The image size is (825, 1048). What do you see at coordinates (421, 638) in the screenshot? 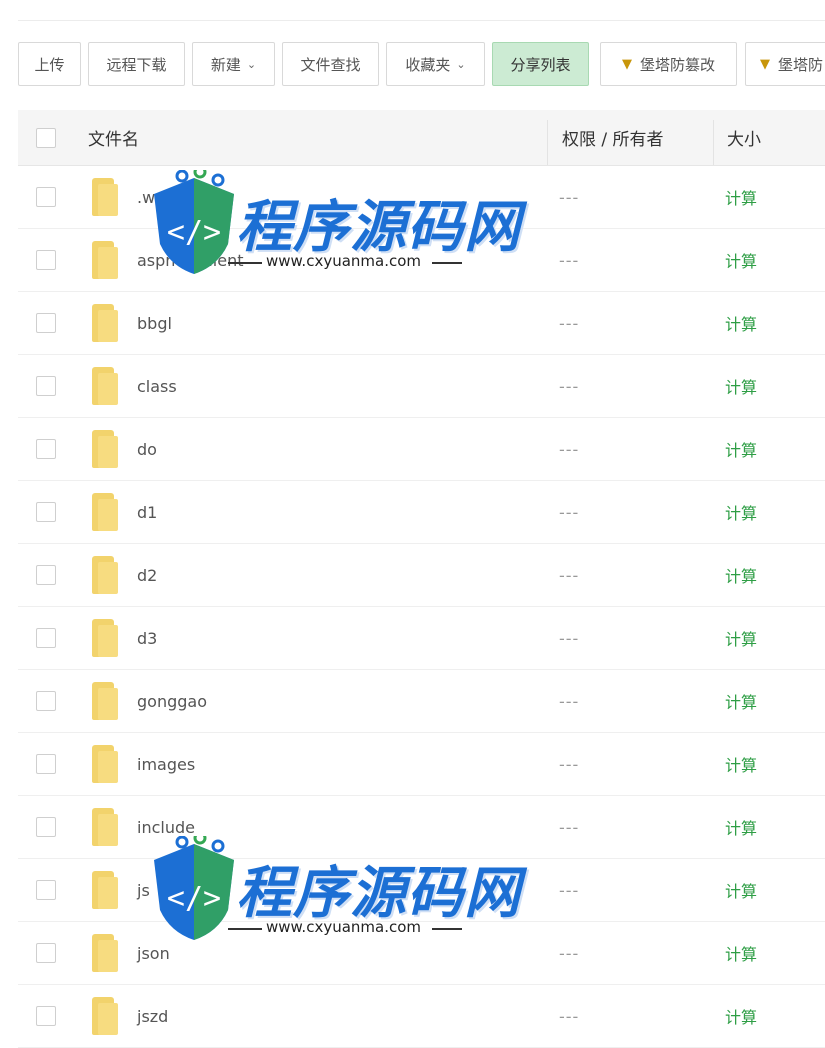
I see `table-row: d3 --- 计算` at bounding box center [421, 638].